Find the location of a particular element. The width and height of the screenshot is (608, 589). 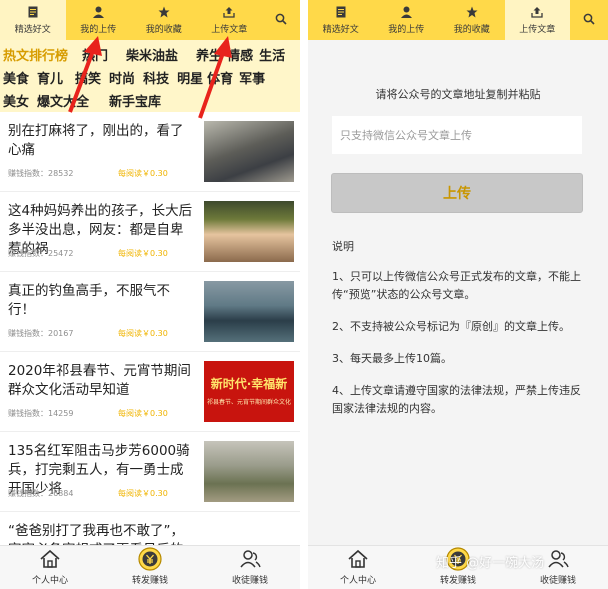

article-url-input is located at coordinates (457, 135).